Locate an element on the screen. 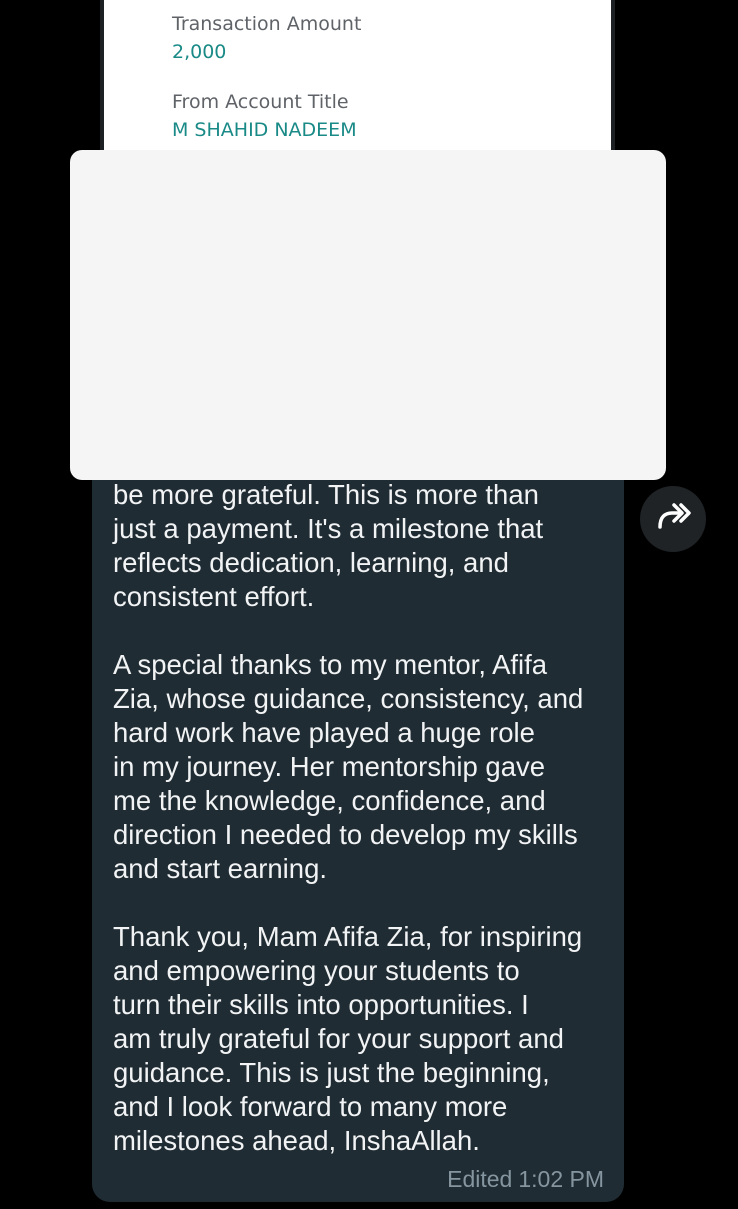  forward-icon is located at coordinates (673, 519).